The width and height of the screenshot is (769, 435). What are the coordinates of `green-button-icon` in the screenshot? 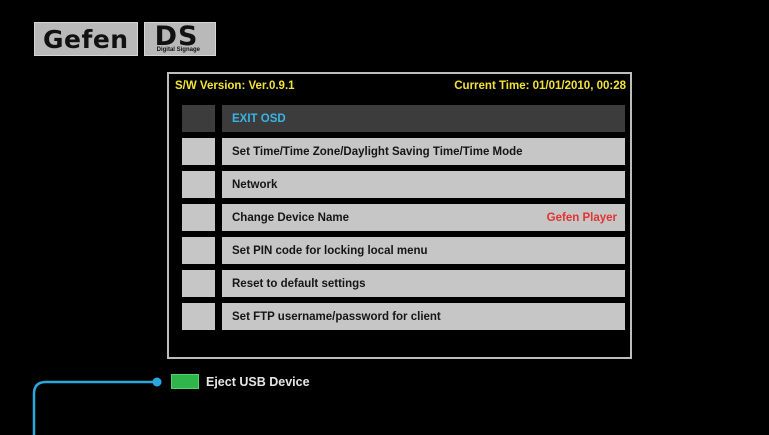 It's located at (185, 381).